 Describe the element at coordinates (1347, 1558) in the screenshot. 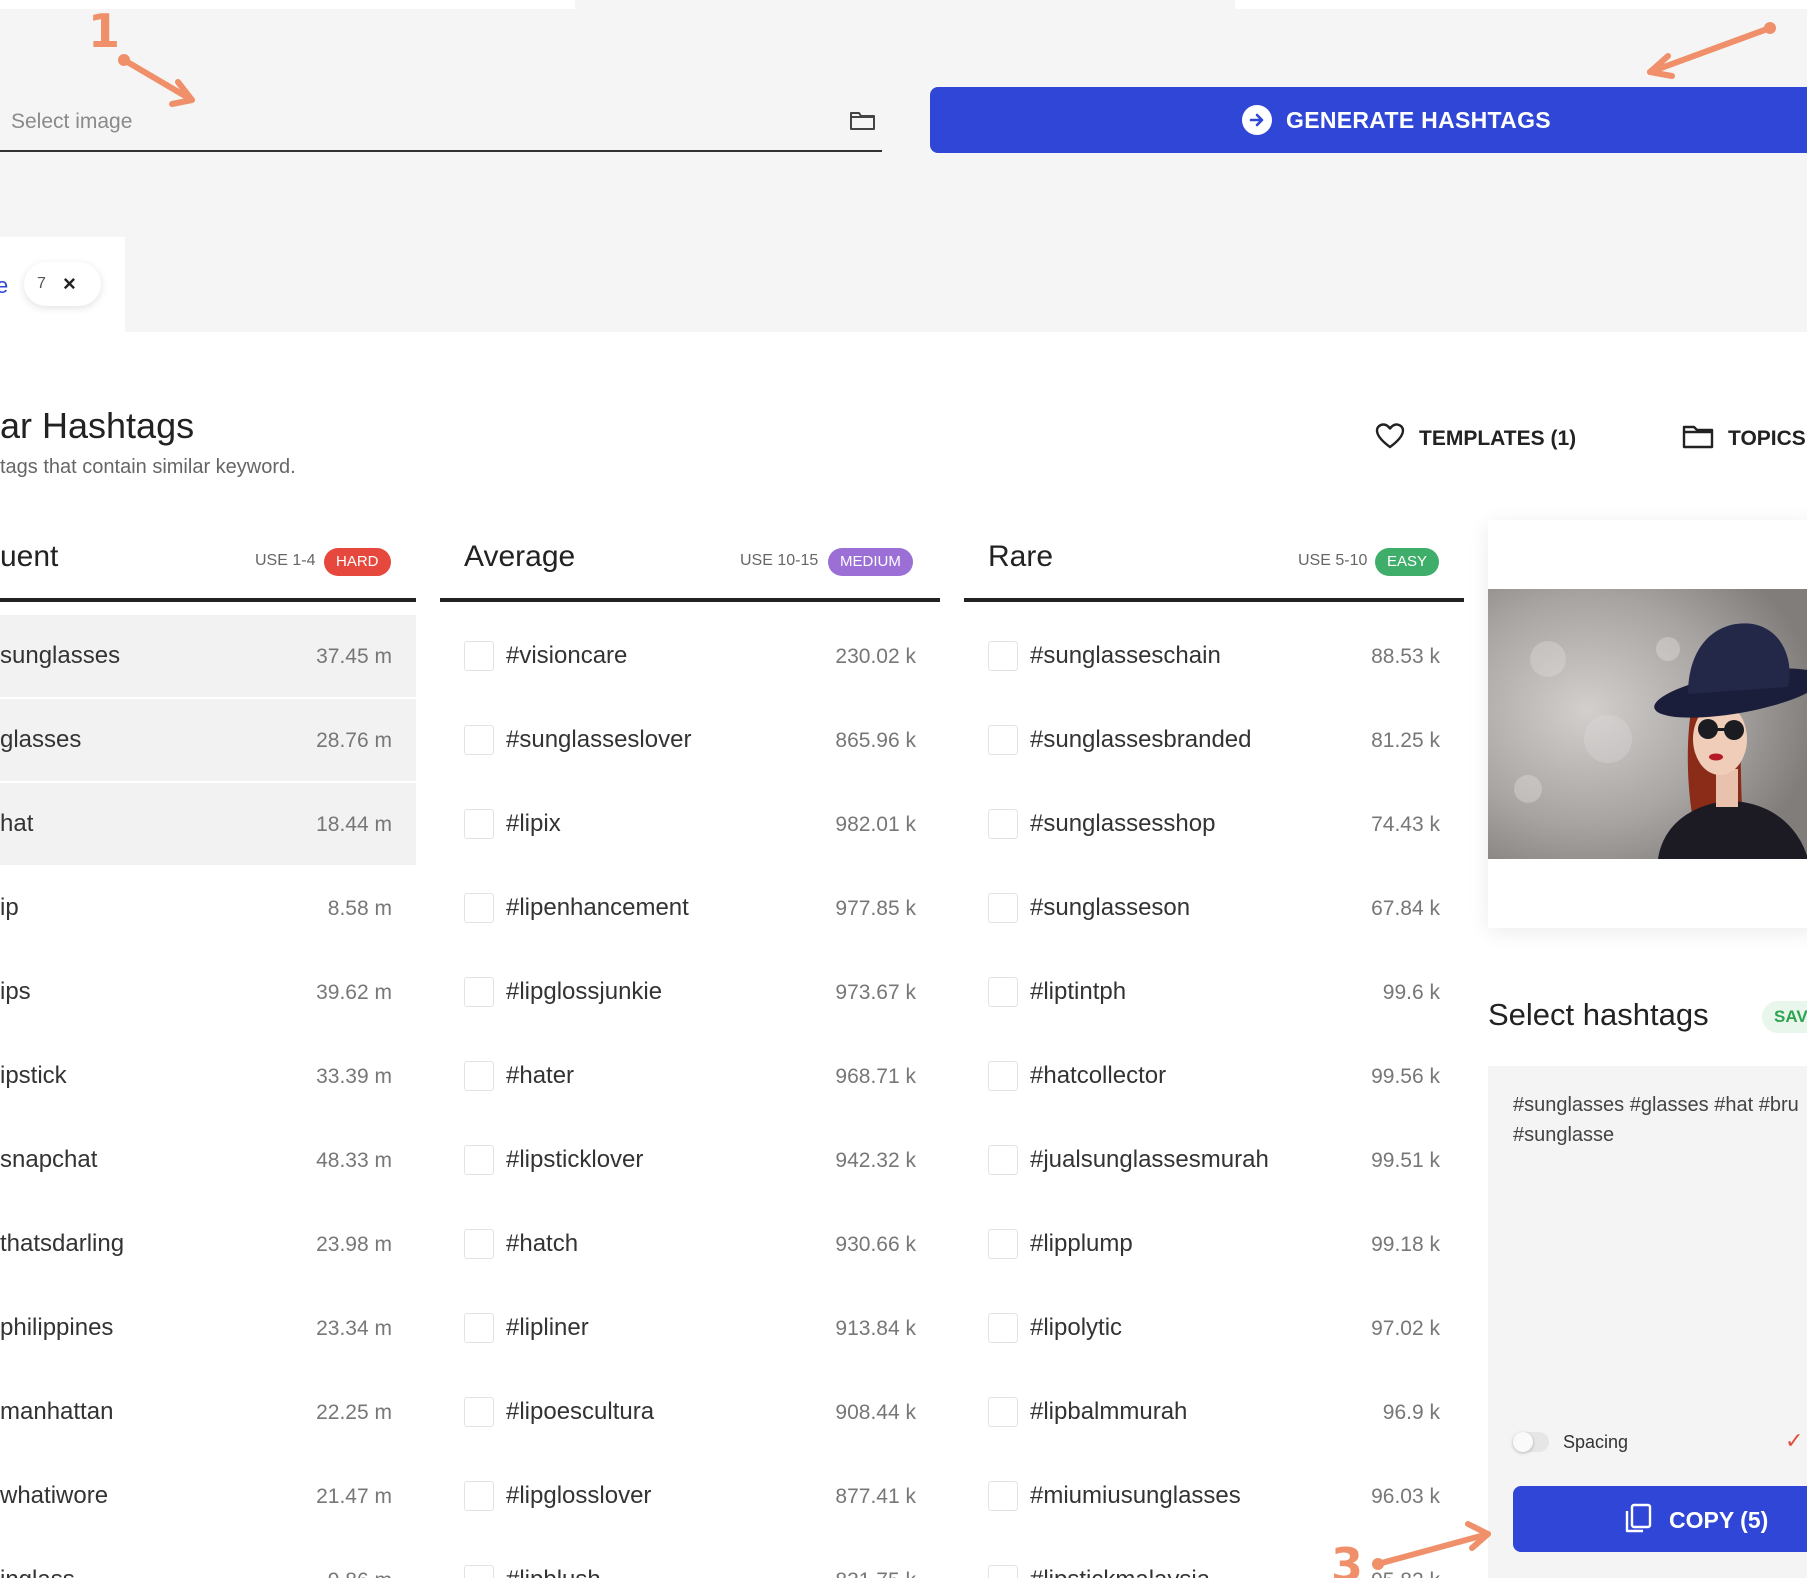

I see `annotation-number: 3` at that location.